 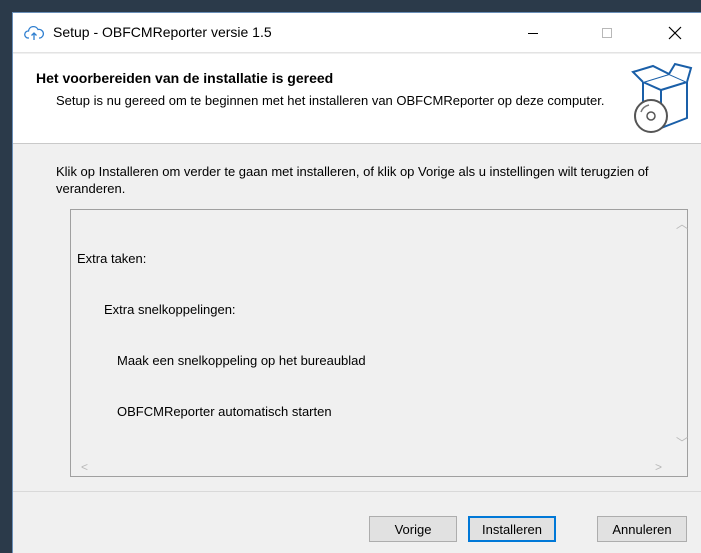 I want to click on window-title: Setup - OBFCMReporter versie 1.5, so click(x=162, y=32).